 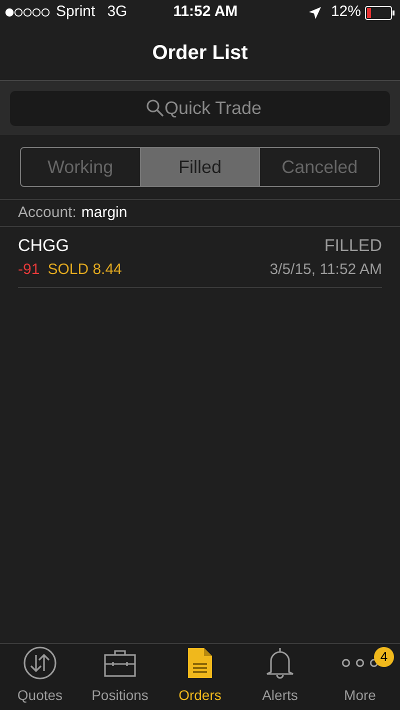 I want to click on tab-bar-item: More 4, so click(x=360, y=677).